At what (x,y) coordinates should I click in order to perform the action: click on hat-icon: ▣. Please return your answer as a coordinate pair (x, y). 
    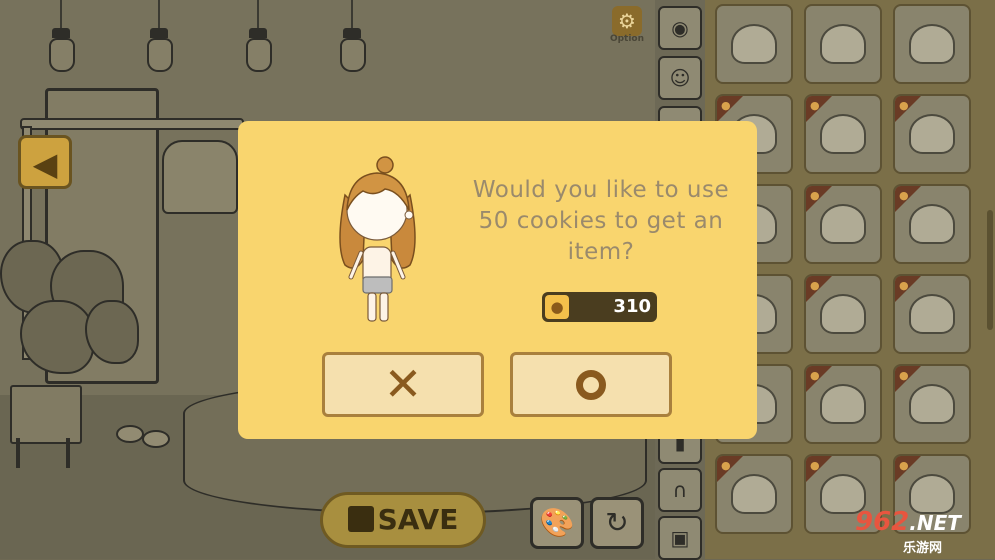
    Looking at the image, I should click on (680, 538).